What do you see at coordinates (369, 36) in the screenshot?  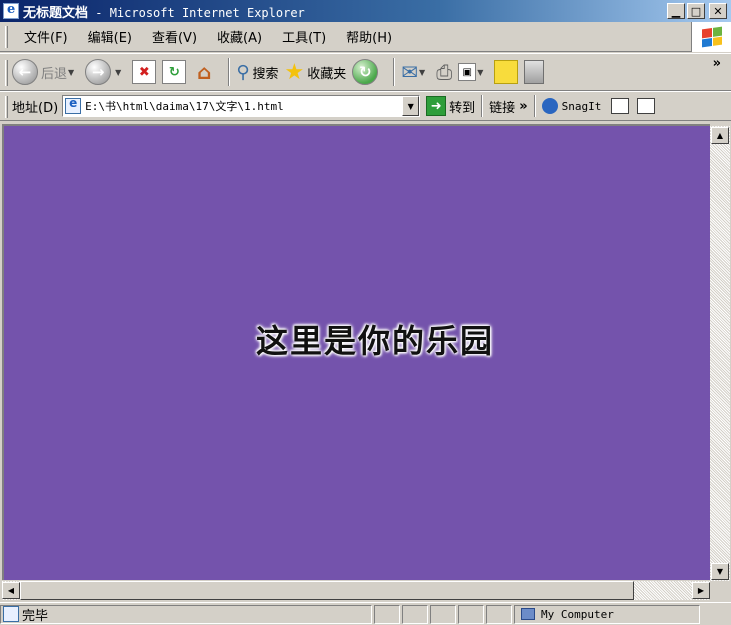 I see `menu-help: 帮助(H)` at bounding box center [369, 36].